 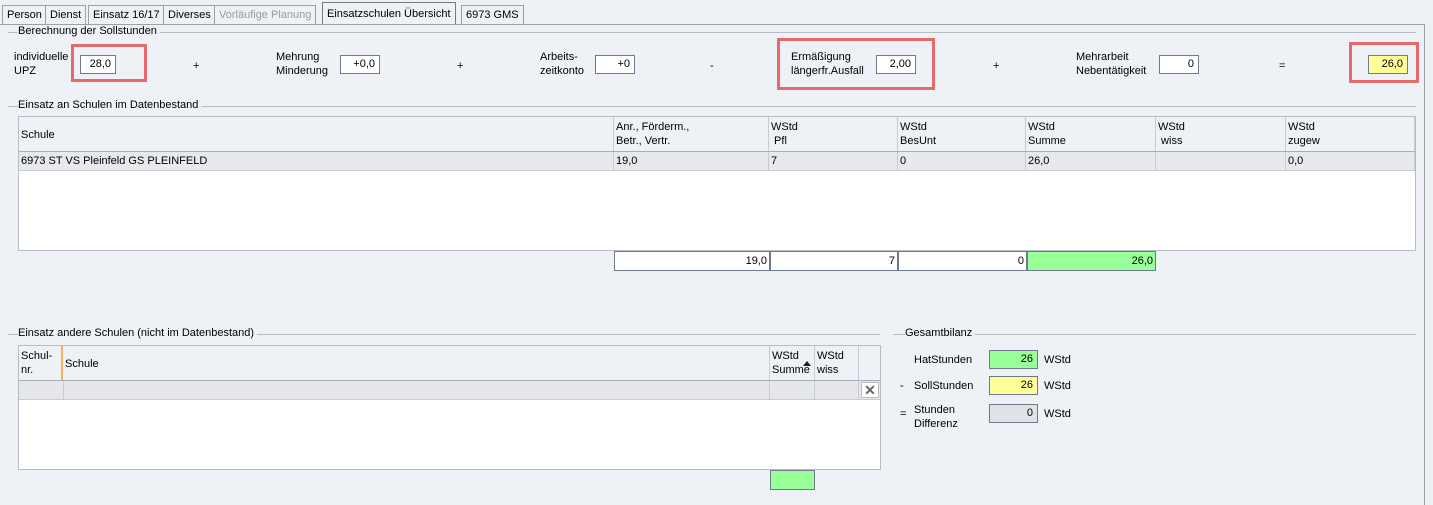 I want to click on cell-wstd-summe, so click(x=792, y=390).